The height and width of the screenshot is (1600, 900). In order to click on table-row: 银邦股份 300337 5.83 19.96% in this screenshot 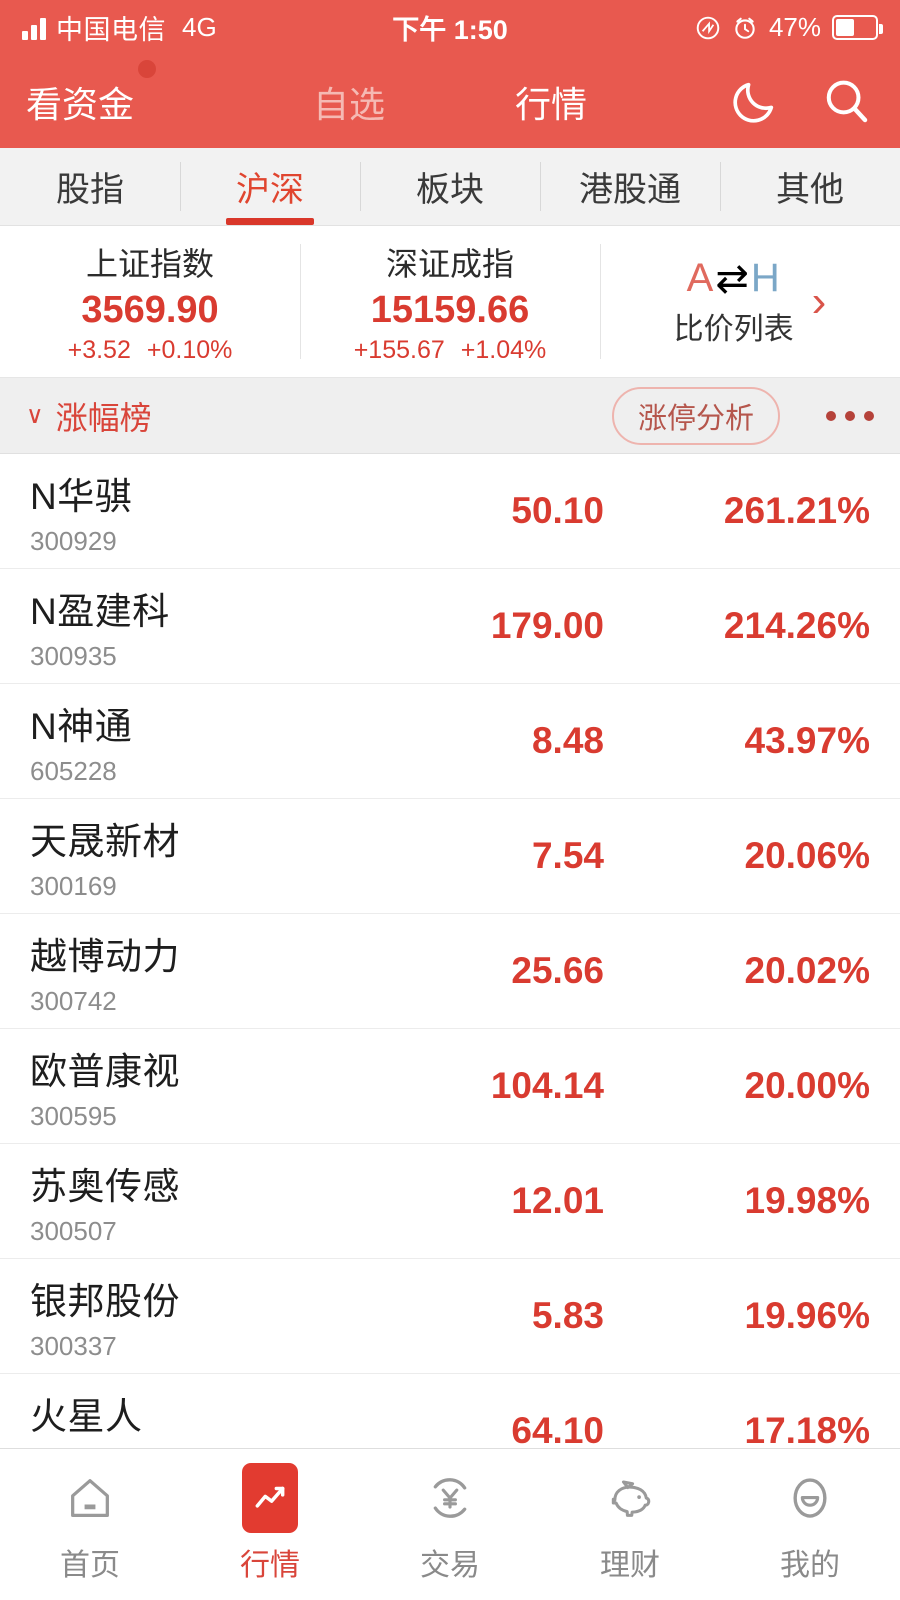, I will do `click(450, 1316)`.